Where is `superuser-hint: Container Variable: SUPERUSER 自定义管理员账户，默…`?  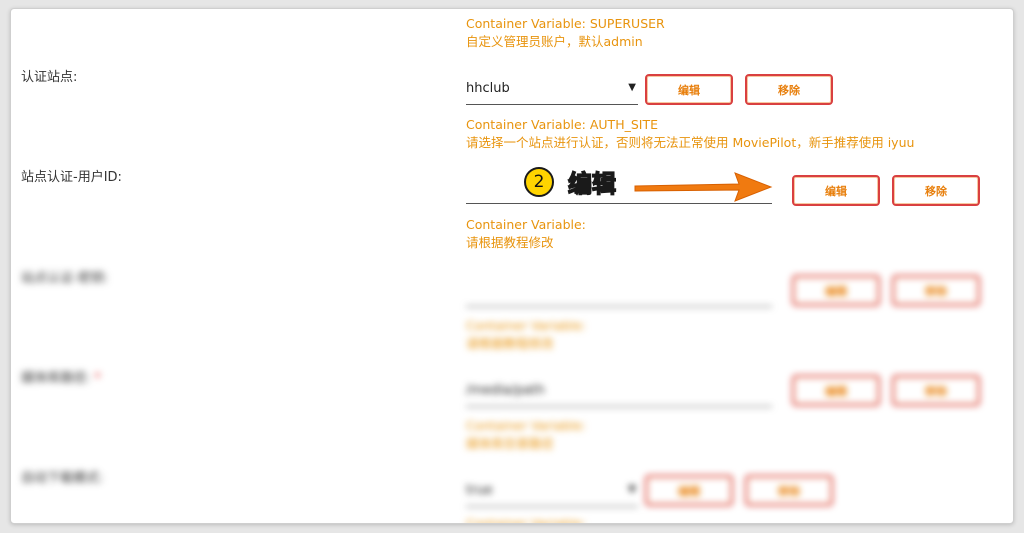 superuser-hint: Container Variable: SUPERUSER 自定义管理员账户，默… is located at coordinates (565, 33).